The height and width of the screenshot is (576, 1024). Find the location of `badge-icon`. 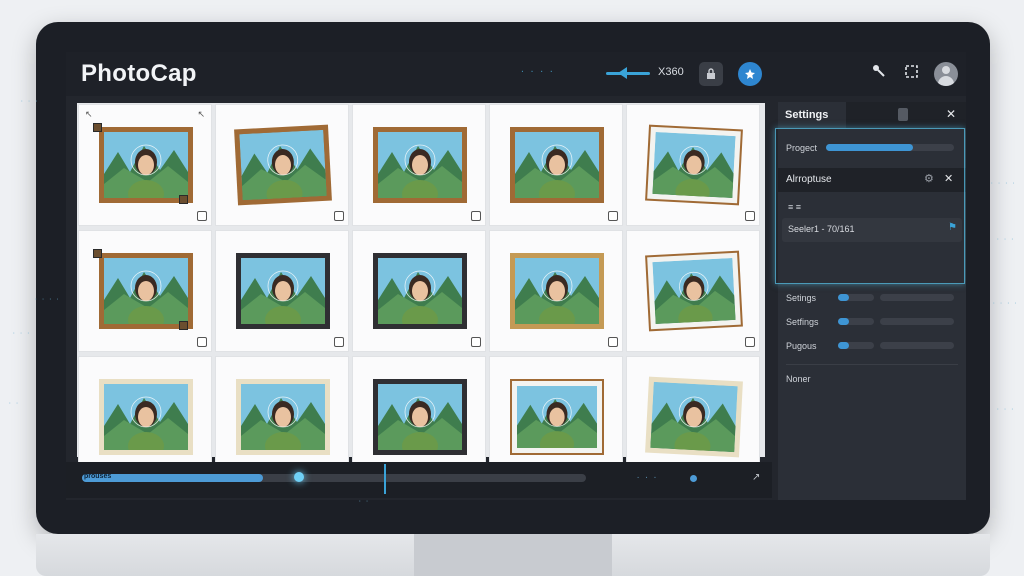

badge-icon is located at coordinates (750, 74).